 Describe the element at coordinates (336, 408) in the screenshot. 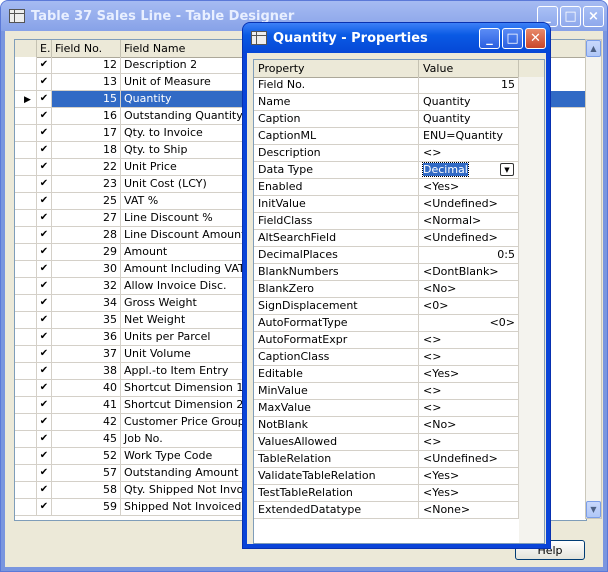

I see `property-name-cell: MaxValue` at that location.